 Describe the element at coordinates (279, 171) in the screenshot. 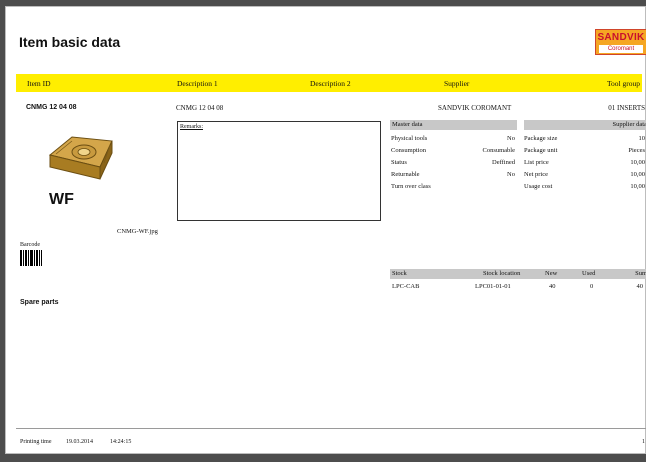

I see `remarks-box: Remarks:` at that location.